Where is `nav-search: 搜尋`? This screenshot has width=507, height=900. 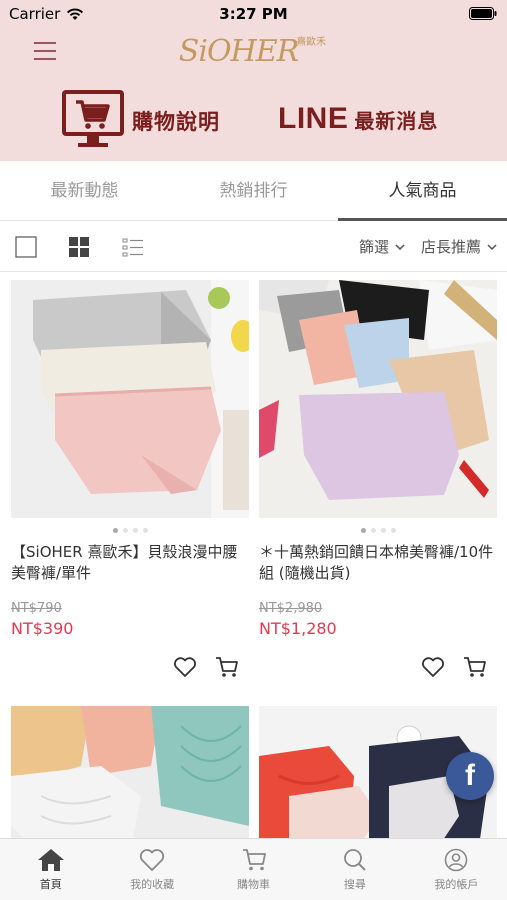 nav-search: 搜尋 is located at coordinates (354, 869).